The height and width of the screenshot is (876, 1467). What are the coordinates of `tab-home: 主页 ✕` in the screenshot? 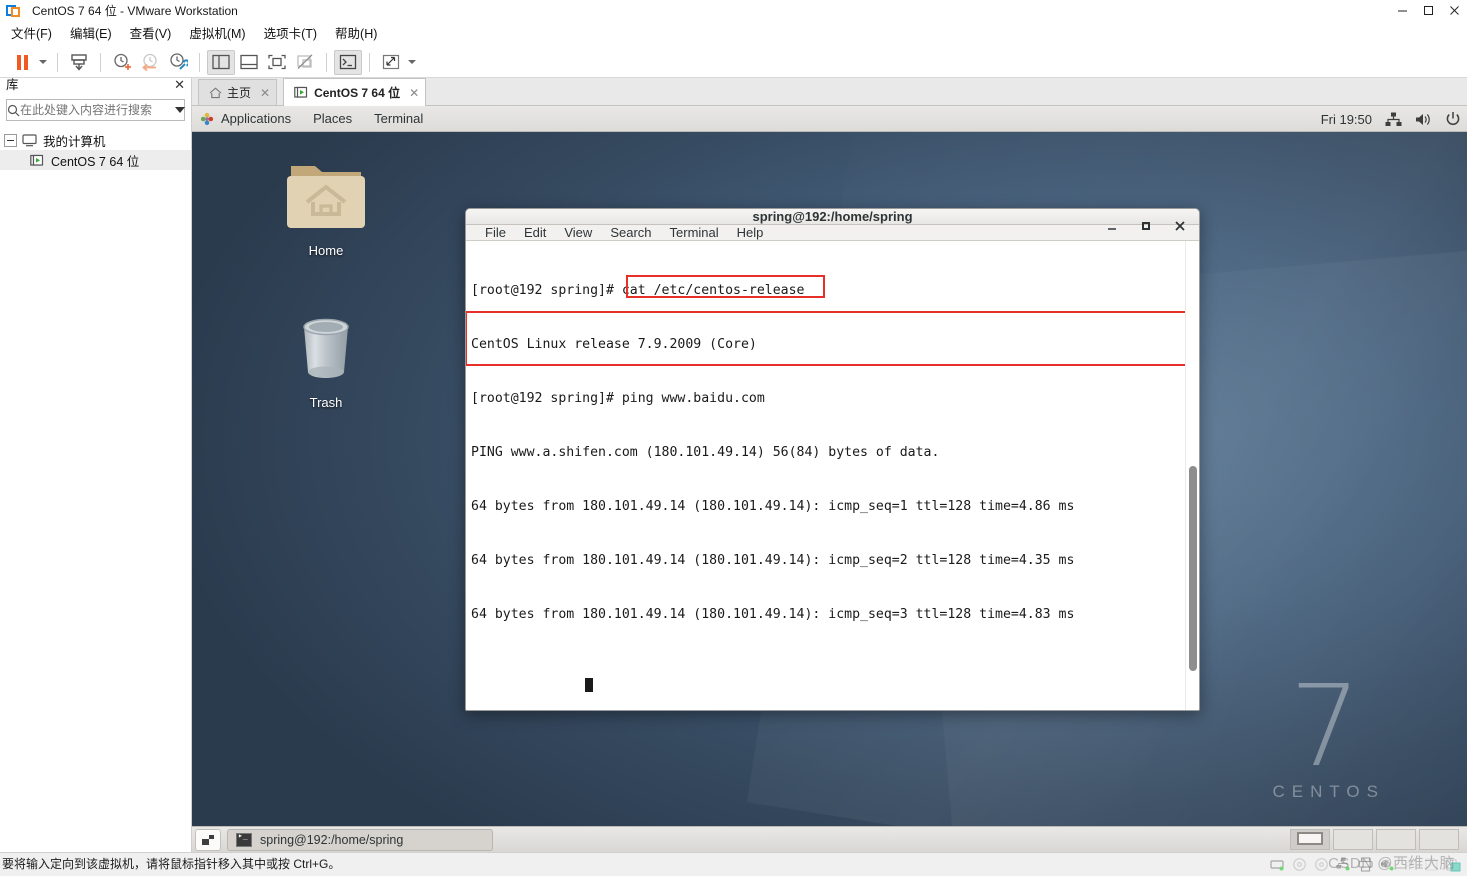 It's located at (238, 92).